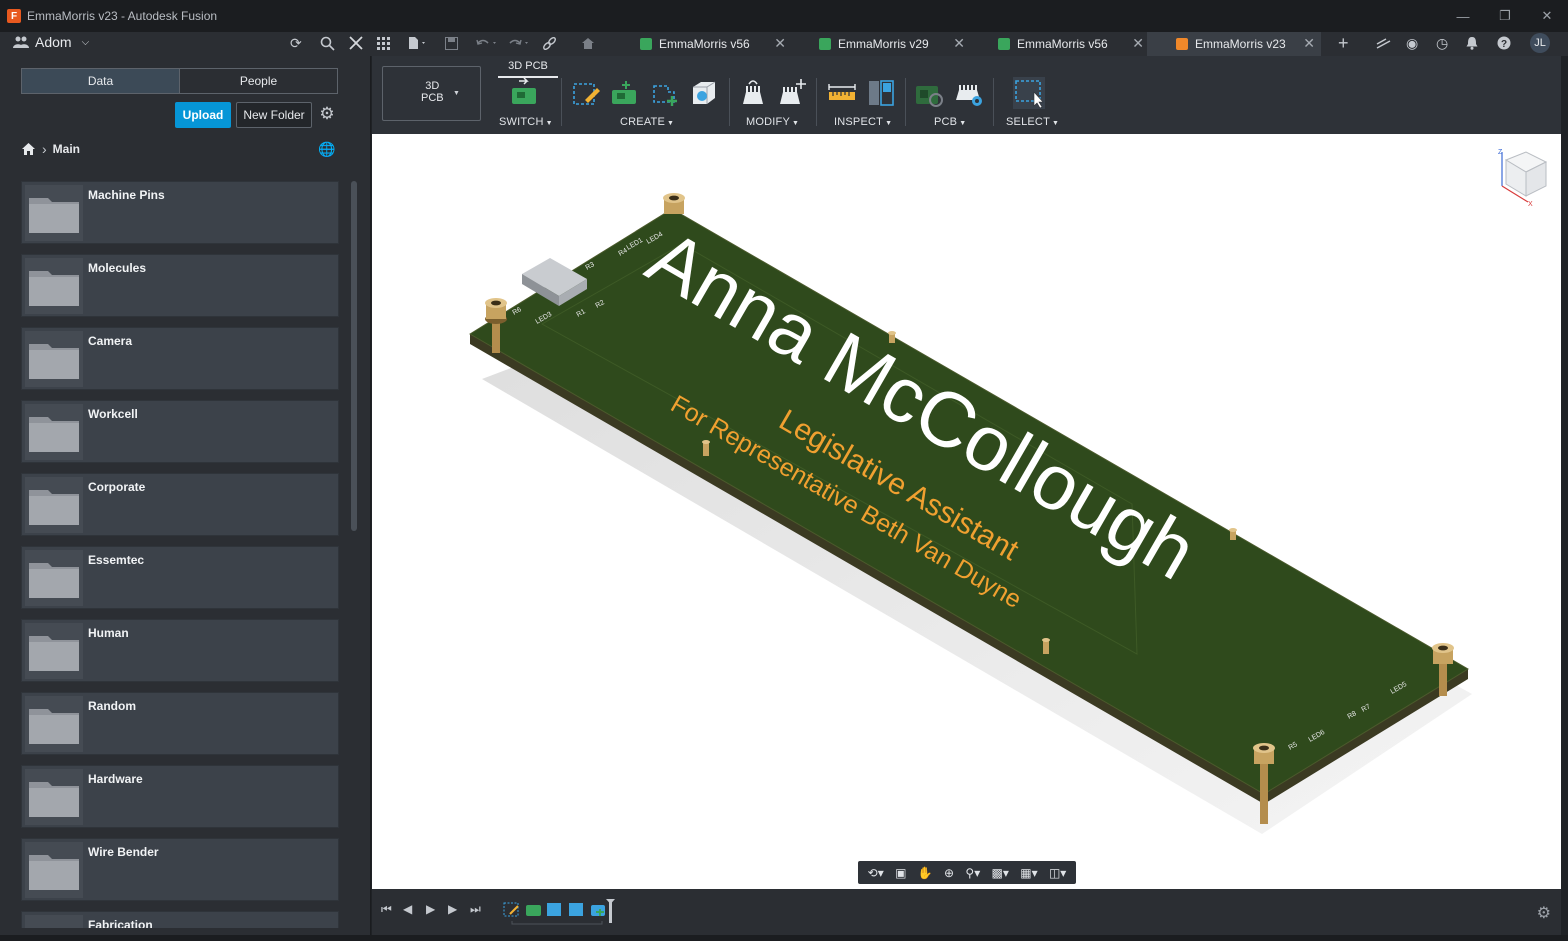 The image size is (1568, 941). What do you see at coordinates (180, 431) in the screenshot?
I see `folder-item: Workcell` at bounding box center [180, 431].